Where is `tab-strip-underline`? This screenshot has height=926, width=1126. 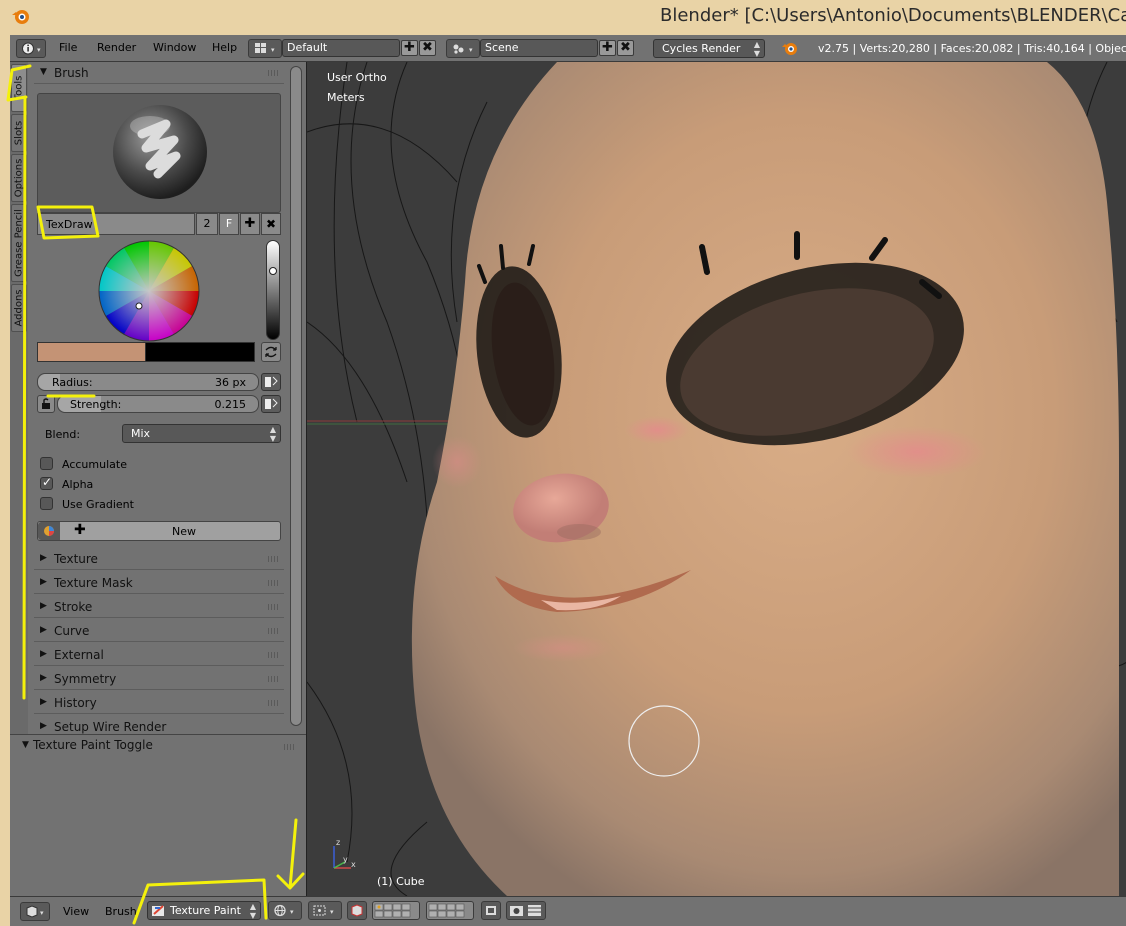
tab-strip-underline is located at coordinates (24, 397).